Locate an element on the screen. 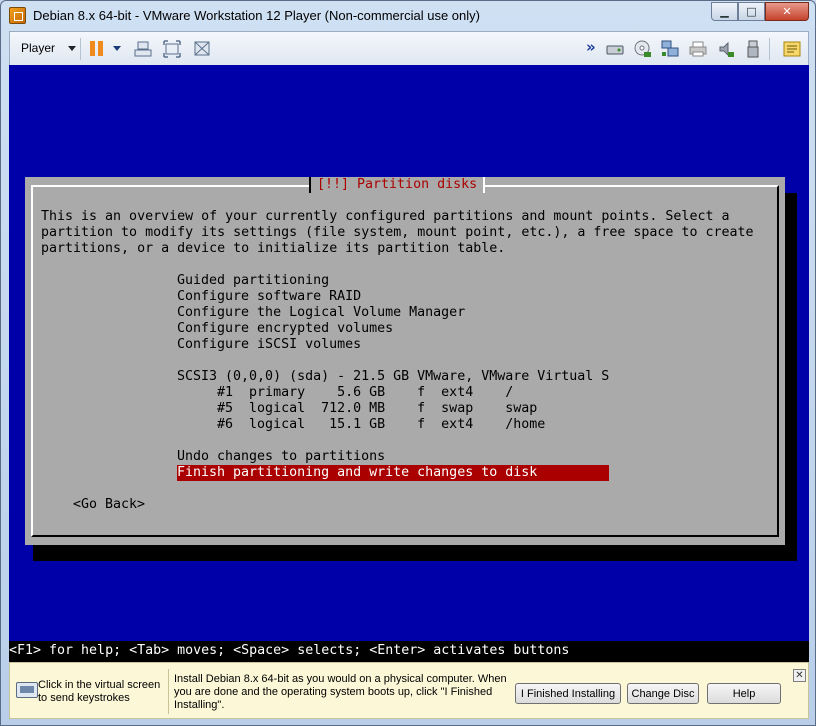 This screenshot has width=816, height=726. partition-row: #1 primary 5.6 GB f ext4 / is located at coordinates (345, 393).